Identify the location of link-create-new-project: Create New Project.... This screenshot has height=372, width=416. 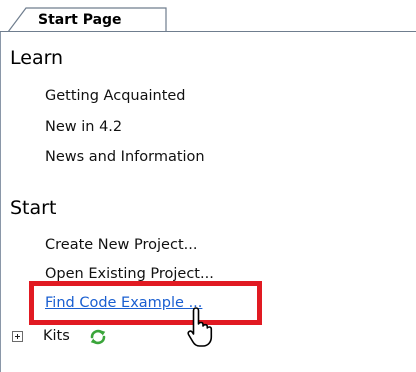
(121, 245).